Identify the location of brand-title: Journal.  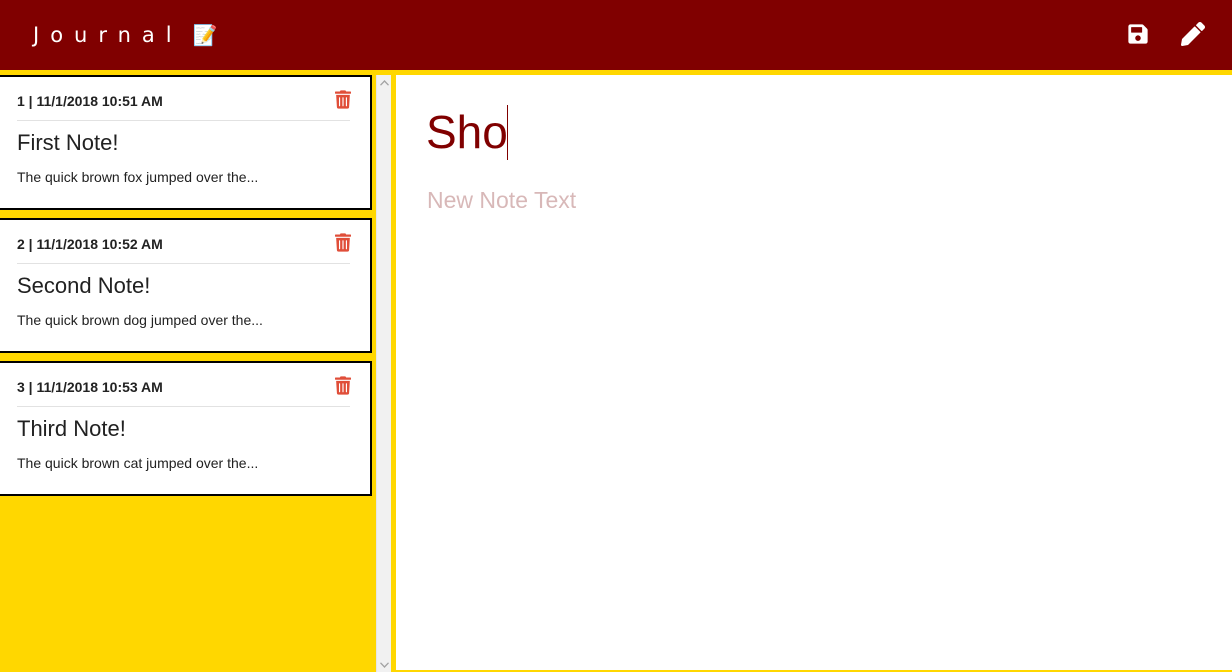
(108, 35).